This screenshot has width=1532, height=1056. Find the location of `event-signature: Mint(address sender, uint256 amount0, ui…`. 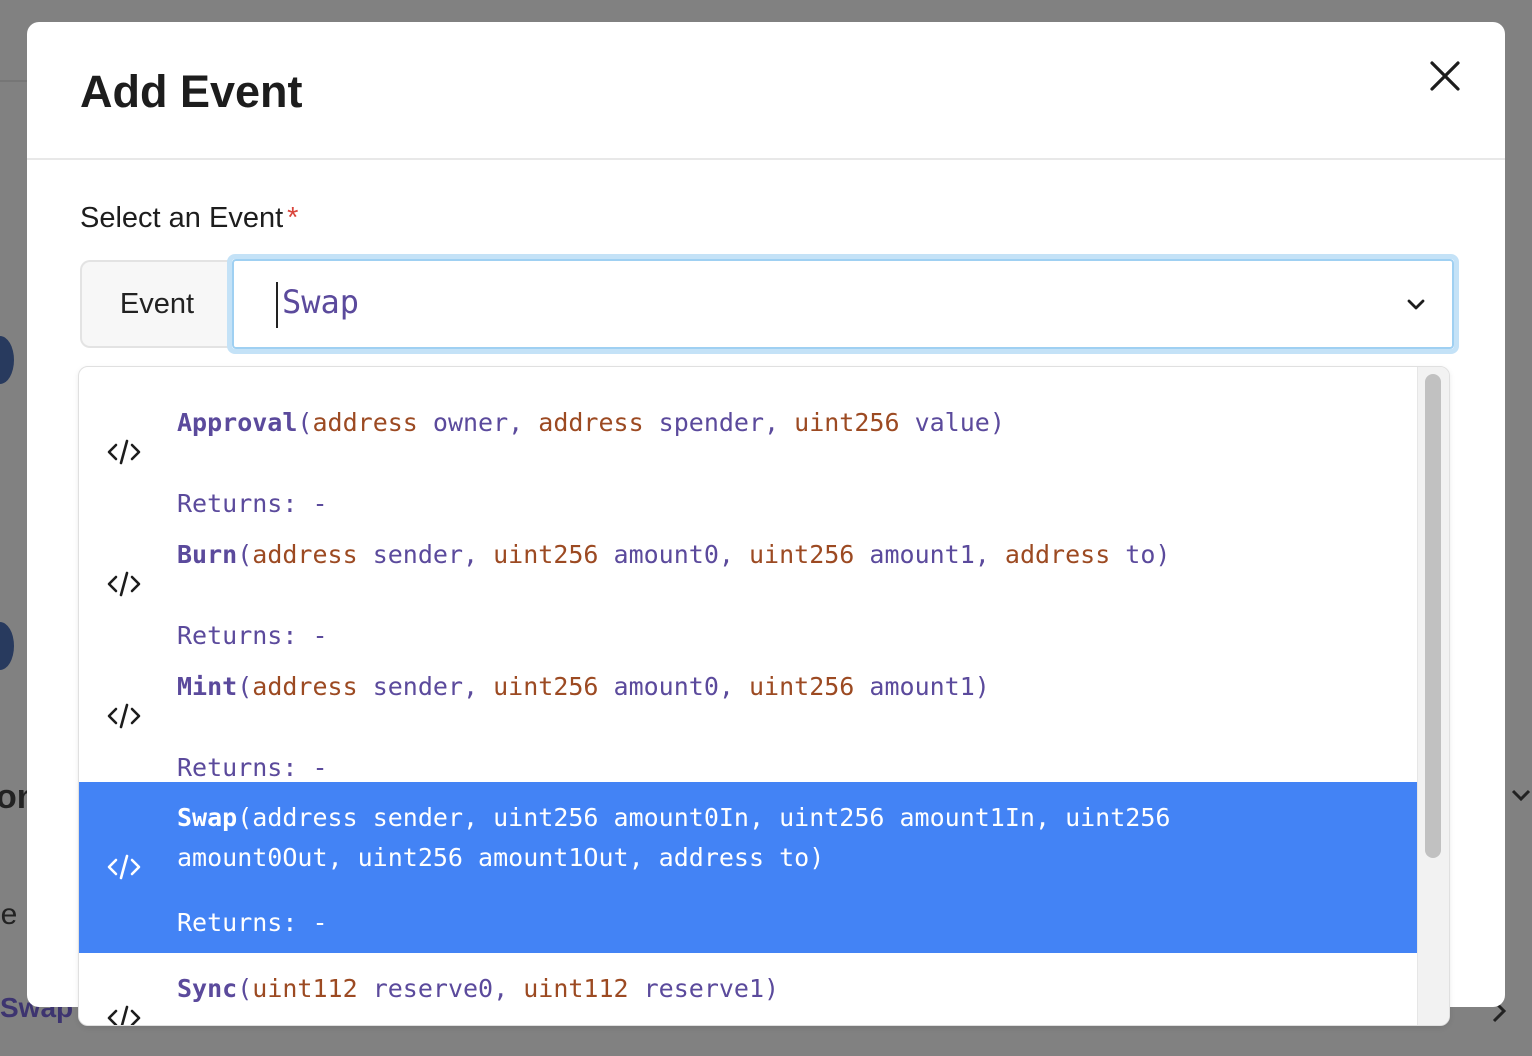

event-signature: Mint(address sender, uint256 amount0, ui… is located at coordinates (583, 686).